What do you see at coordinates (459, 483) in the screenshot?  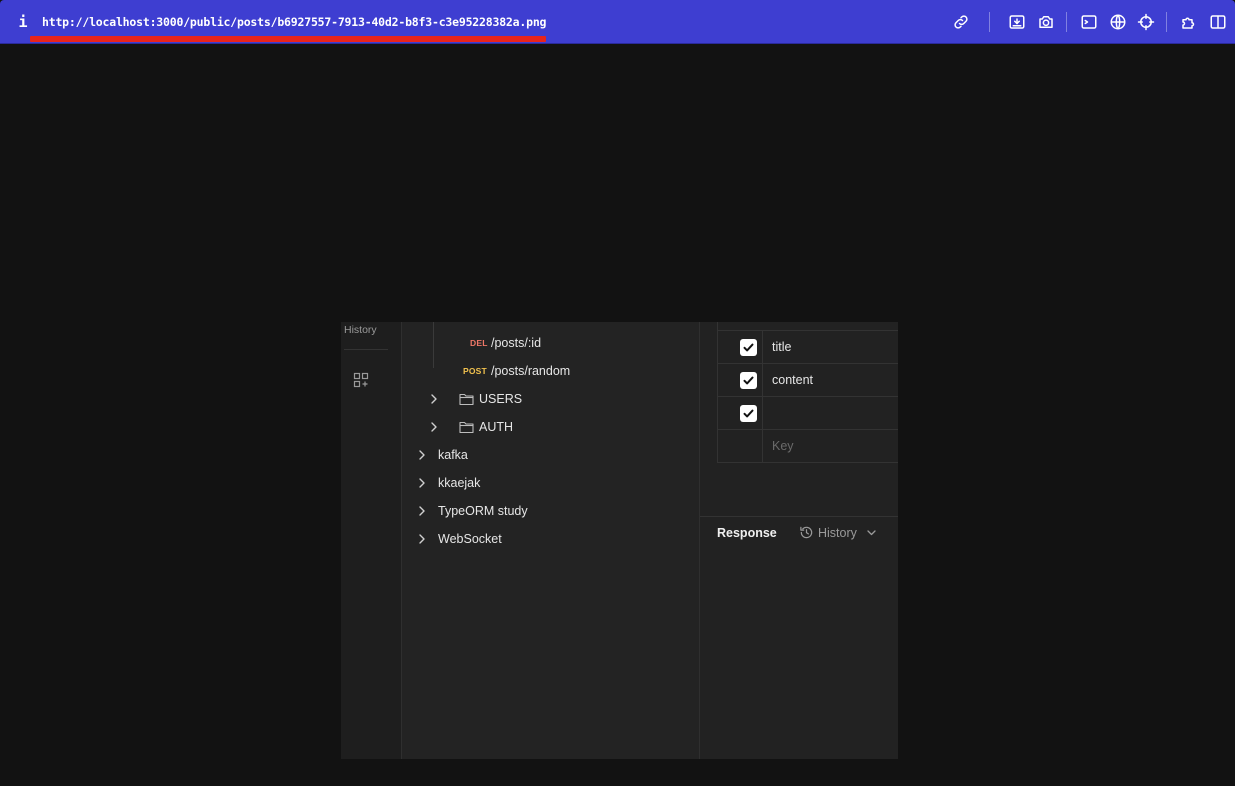 I see `collection-label: kkaejak` at bounding box center [459, 483].